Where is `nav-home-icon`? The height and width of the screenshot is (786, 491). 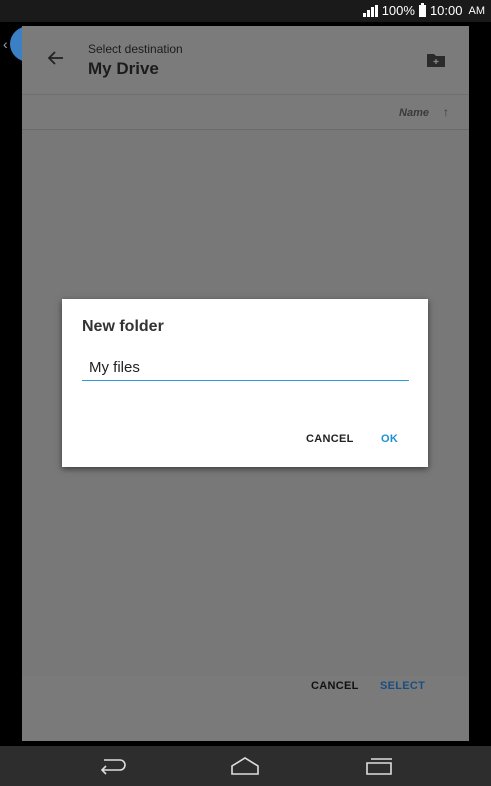 nav-home-icon is located at coordinates (245, 766).